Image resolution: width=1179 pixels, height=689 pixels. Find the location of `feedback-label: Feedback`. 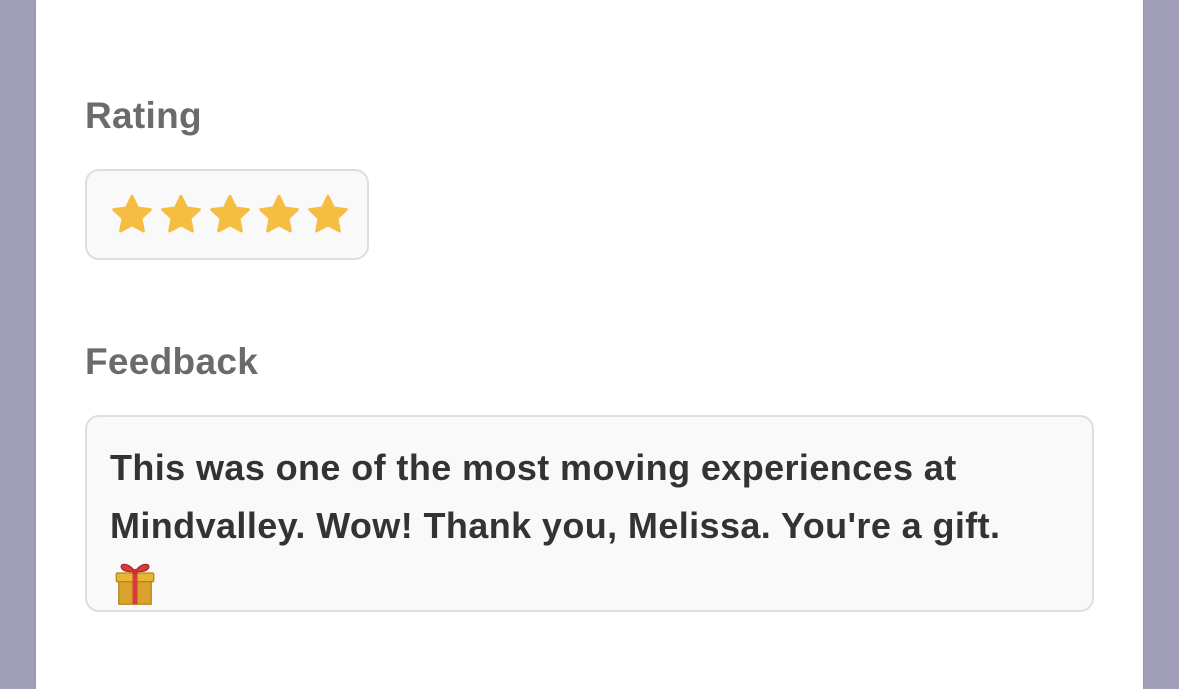

feedback-label: Feedback is located at coordinates (172, 361).